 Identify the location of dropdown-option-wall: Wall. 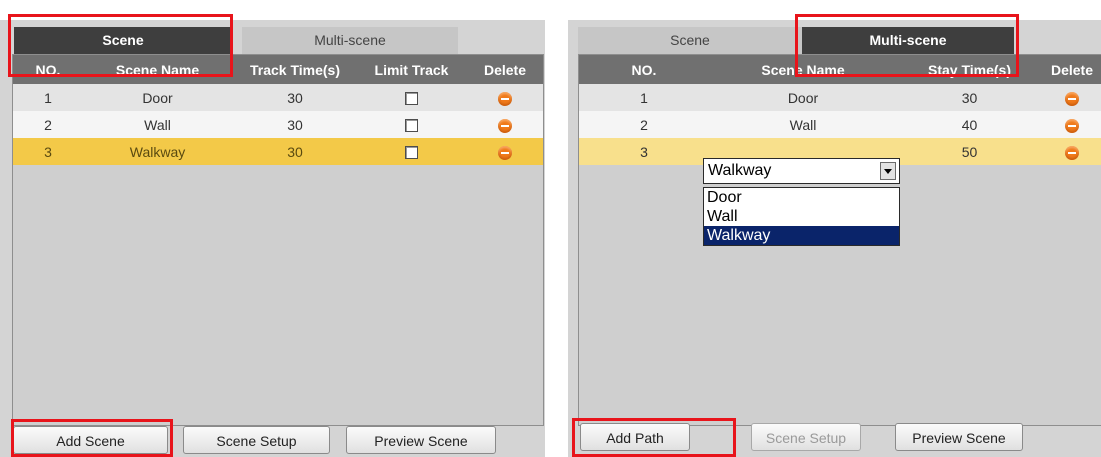
(801, 216).